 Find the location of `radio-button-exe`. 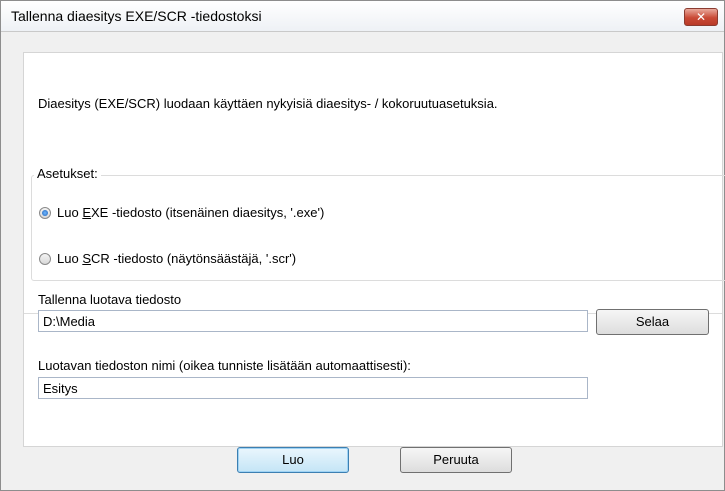

radio-button-exe is located at coordinates (45, 212).